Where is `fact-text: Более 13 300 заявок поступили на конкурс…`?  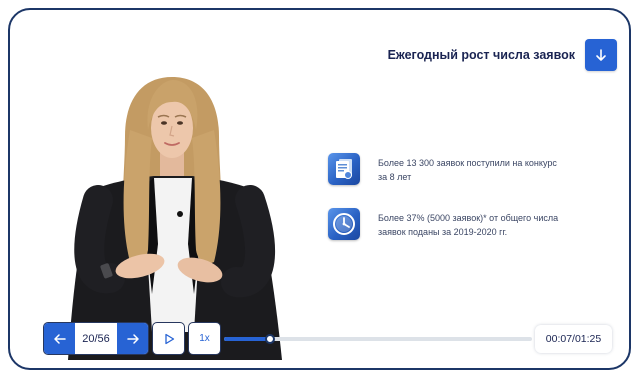 fact-text: Более 13 300 заявок поступили на конкурс… is located at coordinates (467, 170).